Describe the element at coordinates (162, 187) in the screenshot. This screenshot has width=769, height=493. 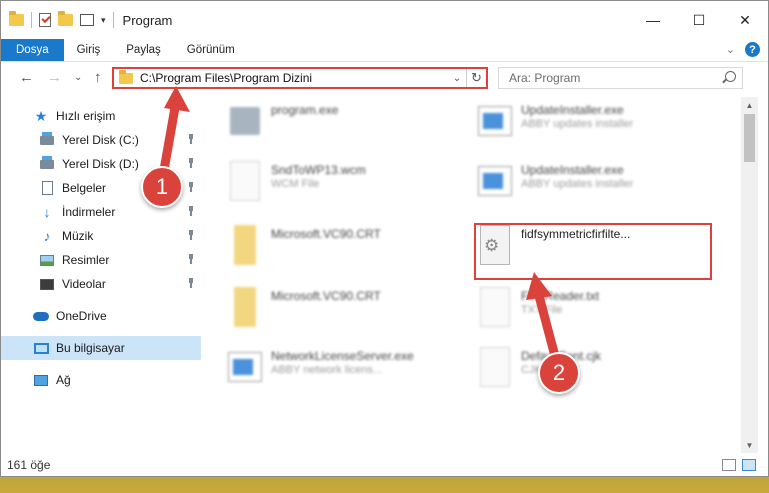
I see `callout-step-1: 1` at that location.